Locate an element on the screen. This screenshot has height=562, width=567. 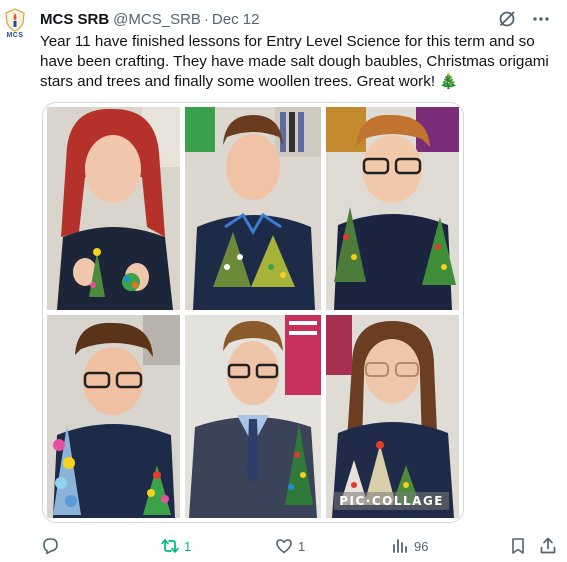
reply-icon is located at coordinates (50, 546).